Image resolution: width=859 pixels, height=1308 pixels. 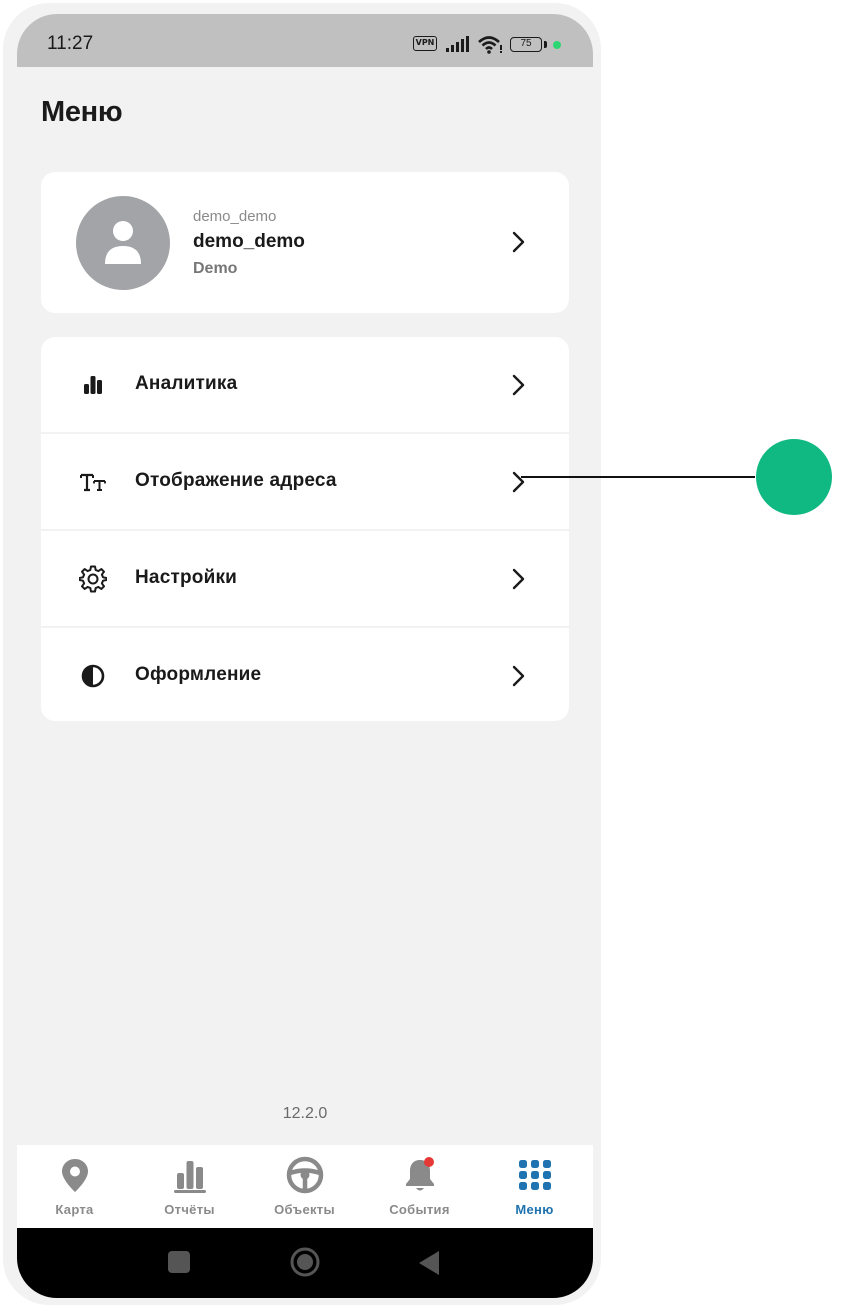 I want to click on bottom-tab-bar: Карта Отчёты Объекты События Меню, so click(x=305, y=1186).